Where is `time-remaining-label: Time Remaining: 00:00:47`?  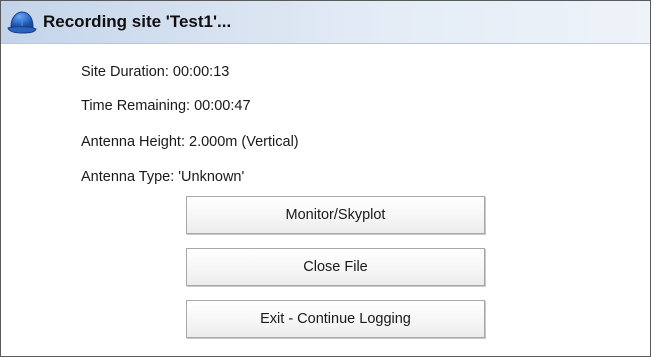
time-remaining-label: Time Remaining: 00:00:47 is located at coordinates (166, 106).